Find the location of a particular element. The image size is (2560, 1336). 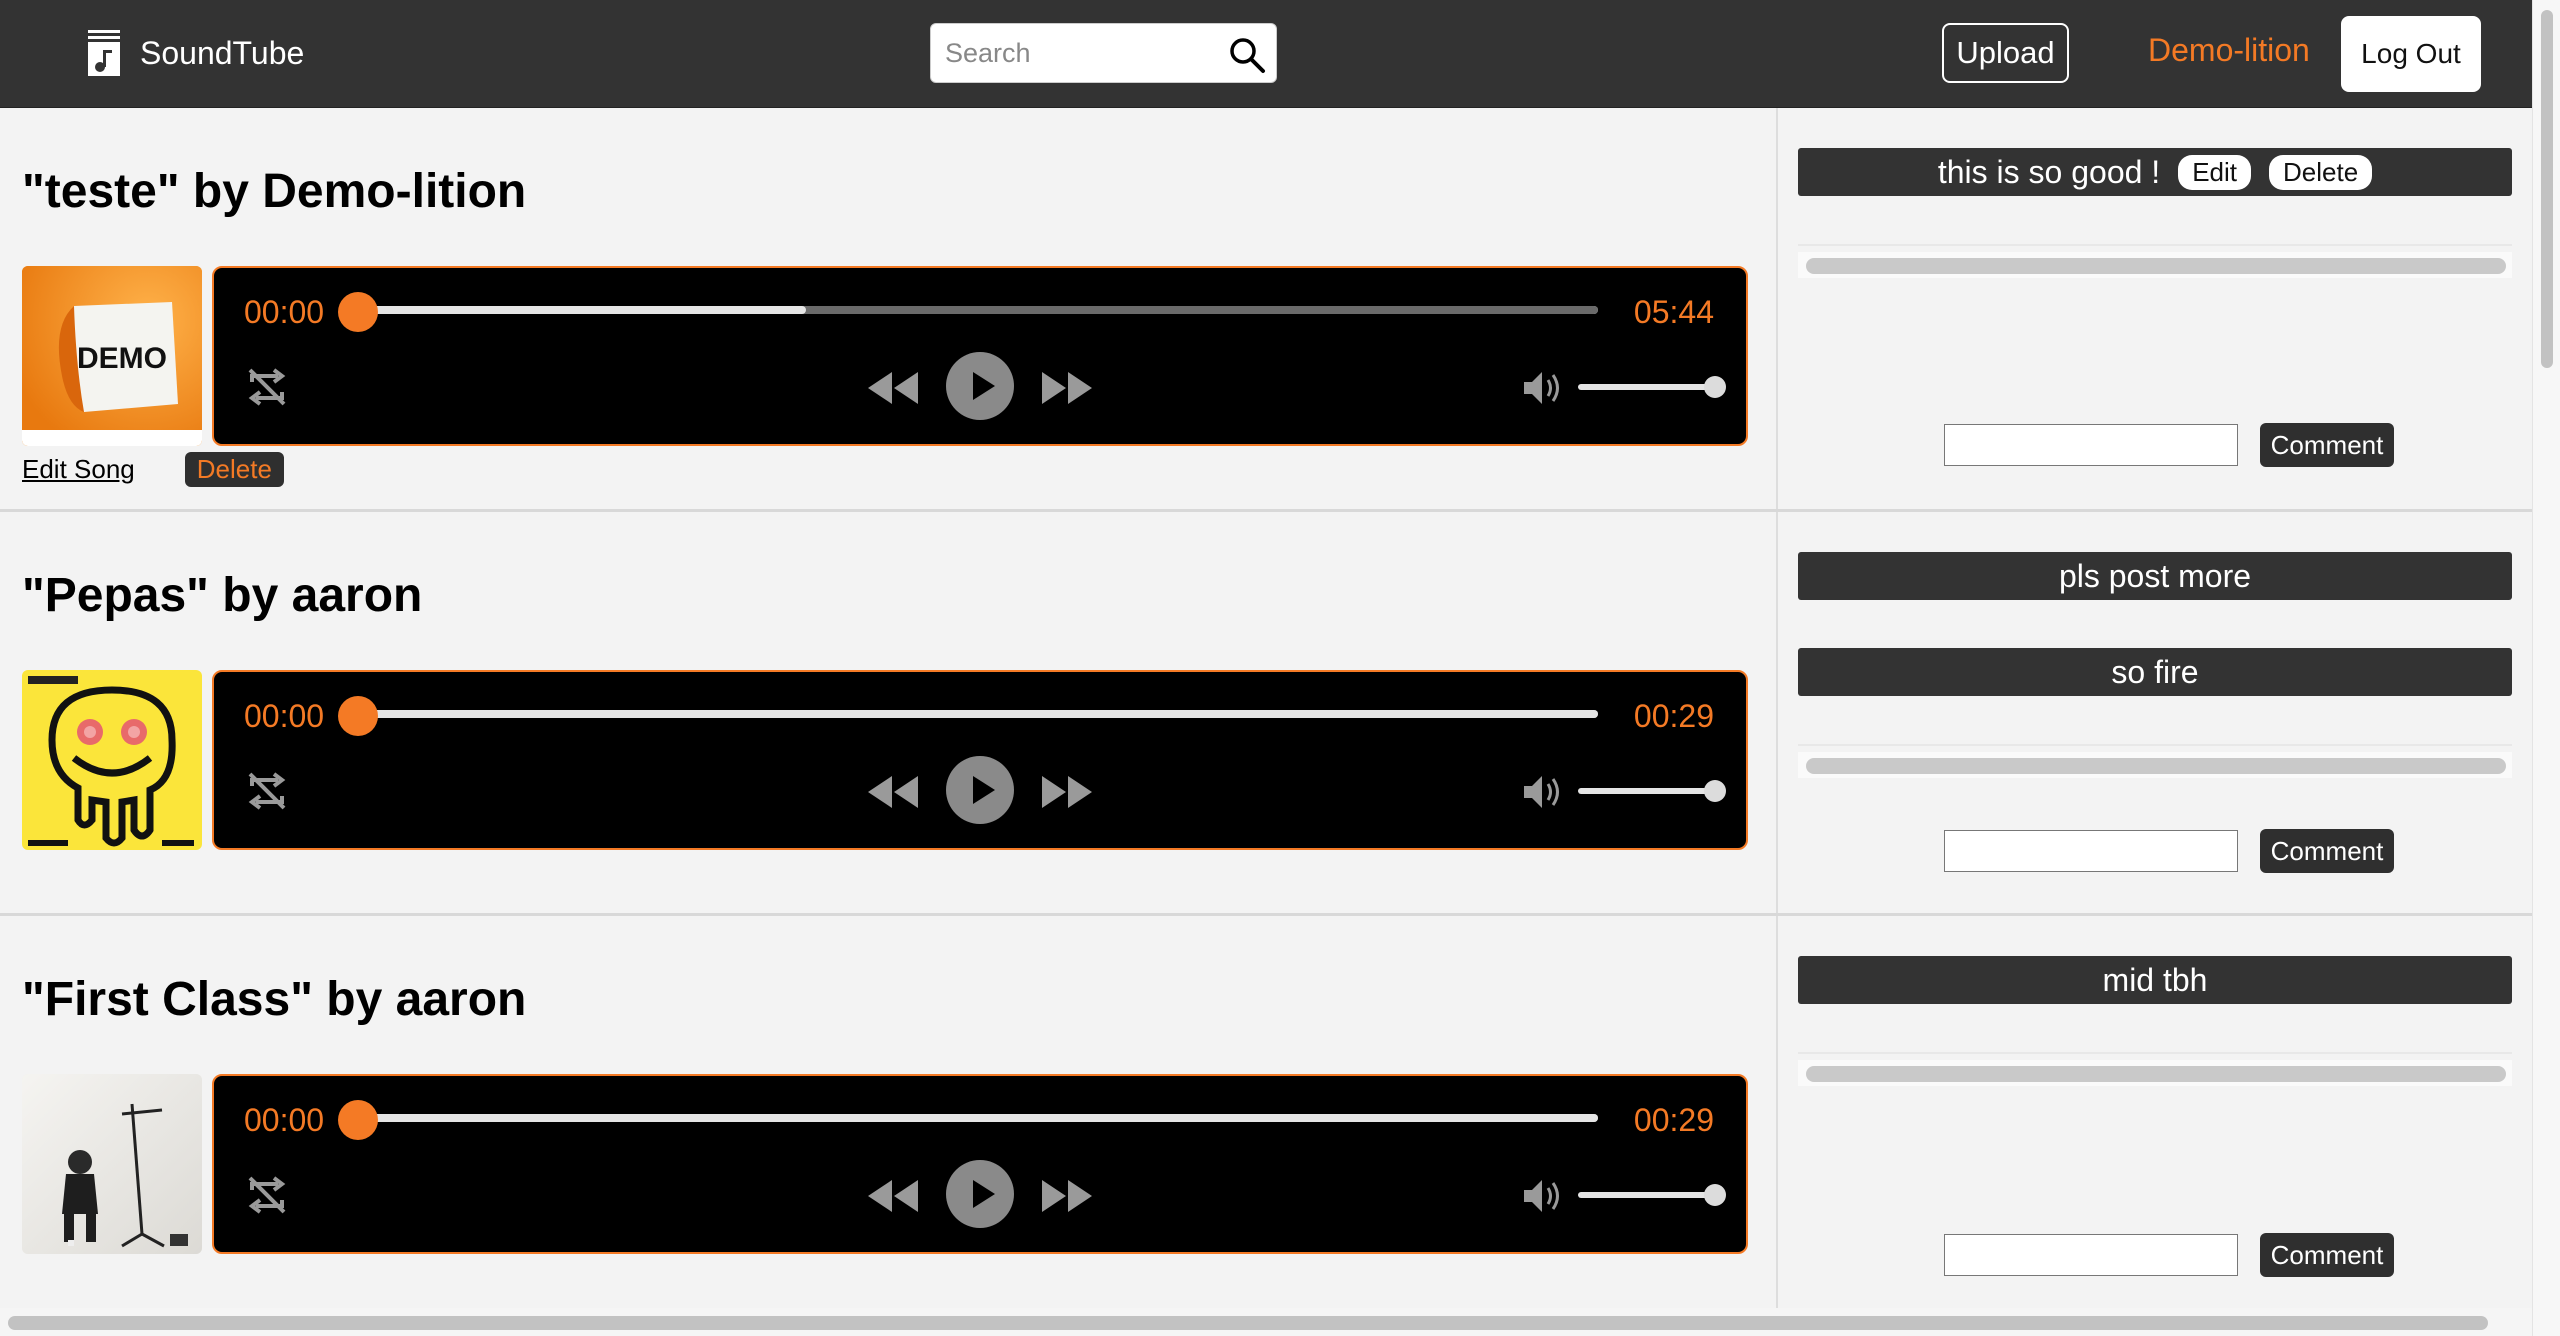

current-username: Demo-lition is located at coordinates (2229, 50).